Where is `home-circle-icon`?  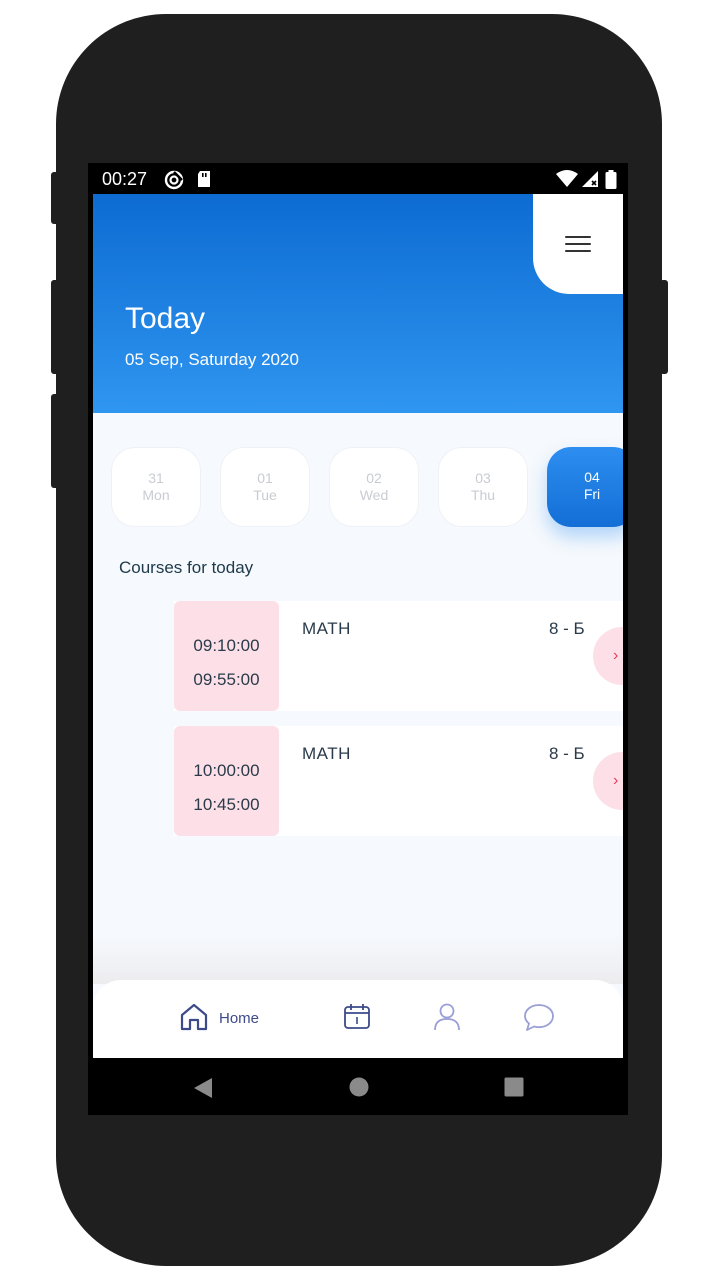
home-circle-icon is located at coordinates (359, 1087).